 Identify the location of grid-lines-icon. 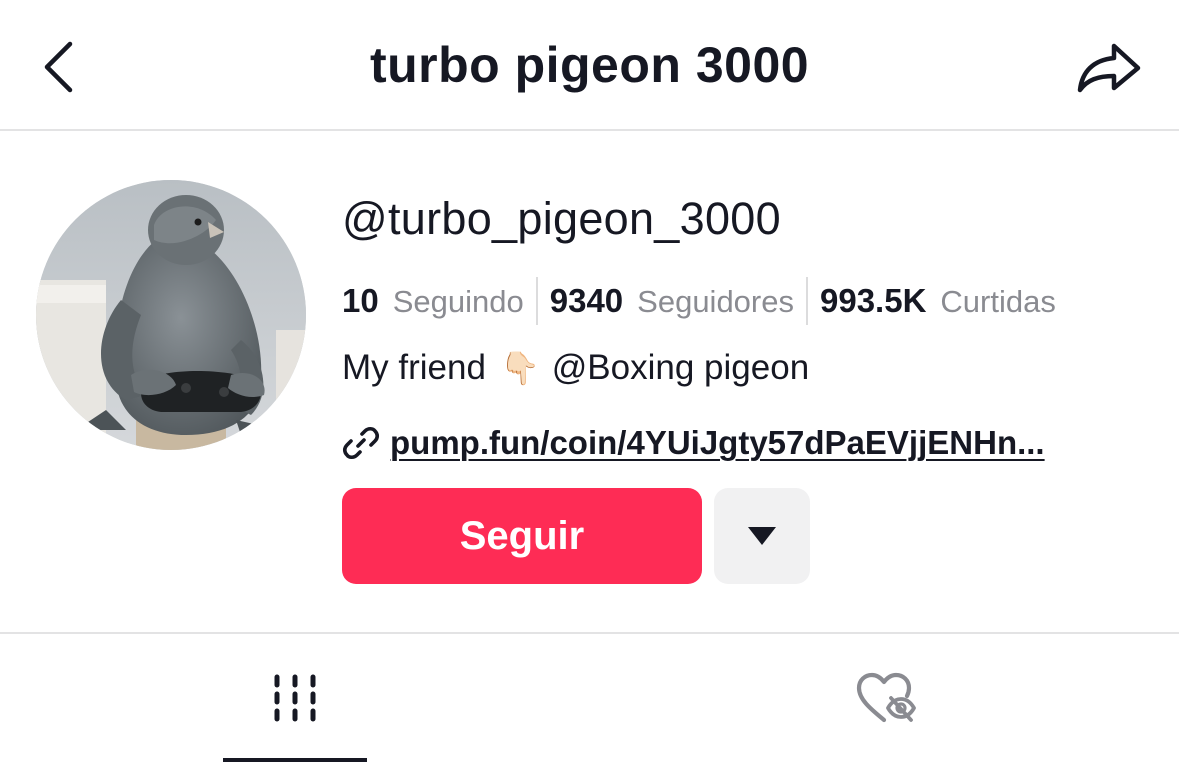
(295, 698).